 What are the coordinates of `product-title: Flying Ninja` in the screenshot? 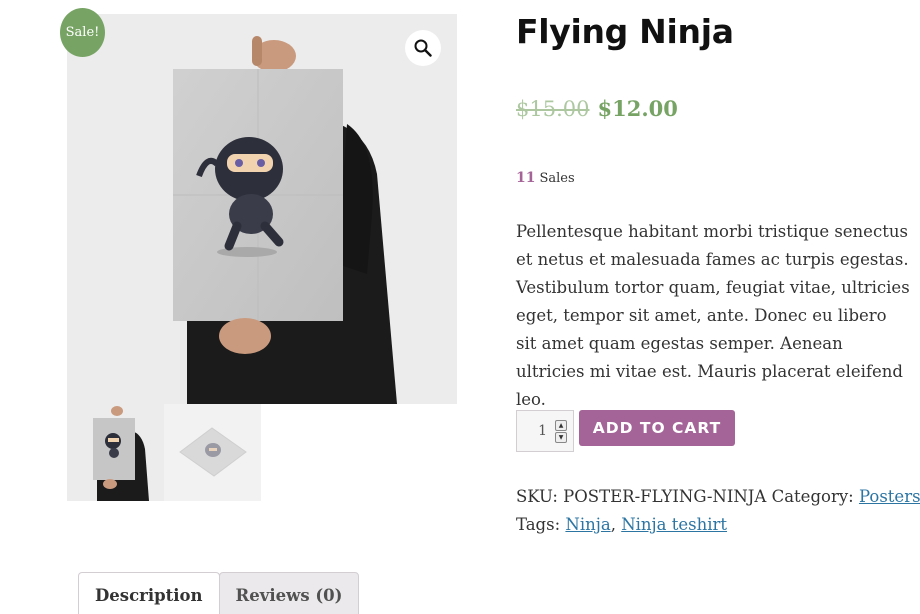 It's located at (625, 31).